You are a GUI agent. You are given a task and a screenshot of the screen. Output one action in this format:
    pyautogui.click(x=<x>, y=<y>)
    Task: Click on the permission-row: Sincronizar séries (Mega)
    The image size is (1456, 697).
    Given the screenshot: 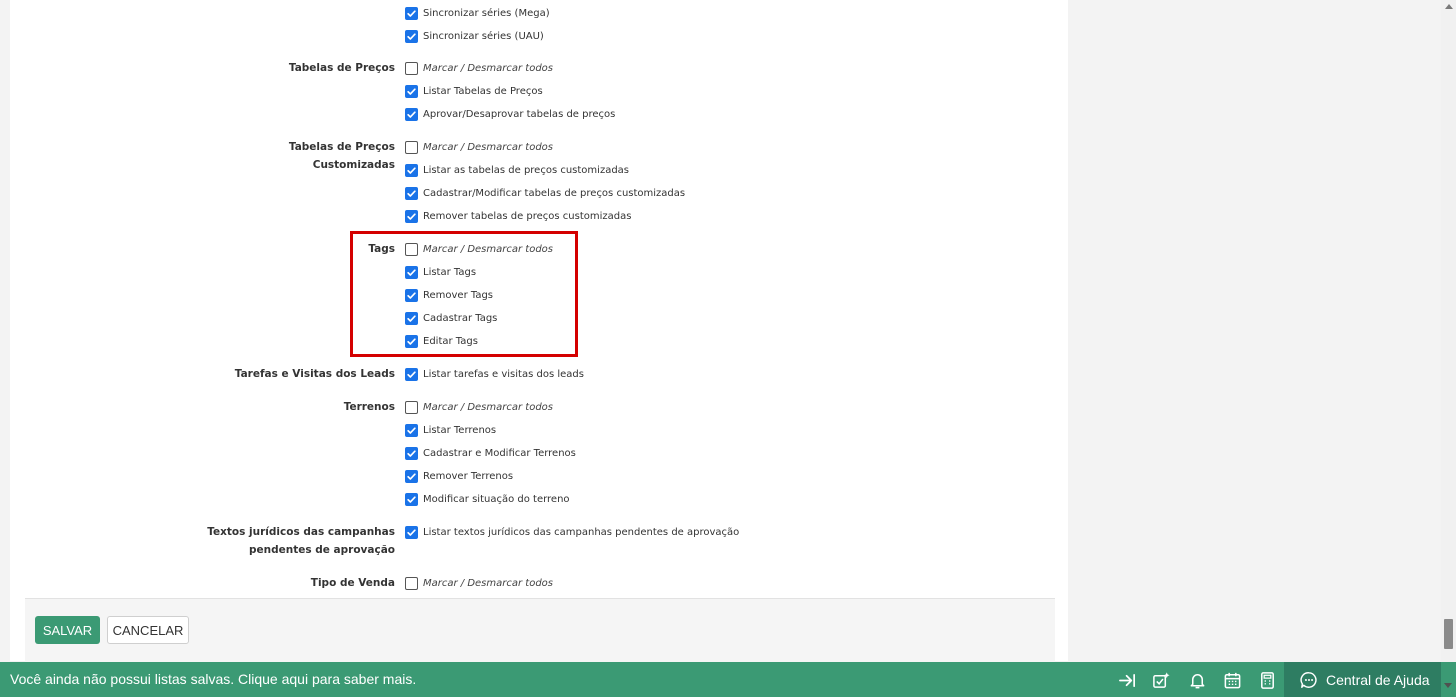 What is the action you would take?
    pyautogui.click(x=477, y=13)
    